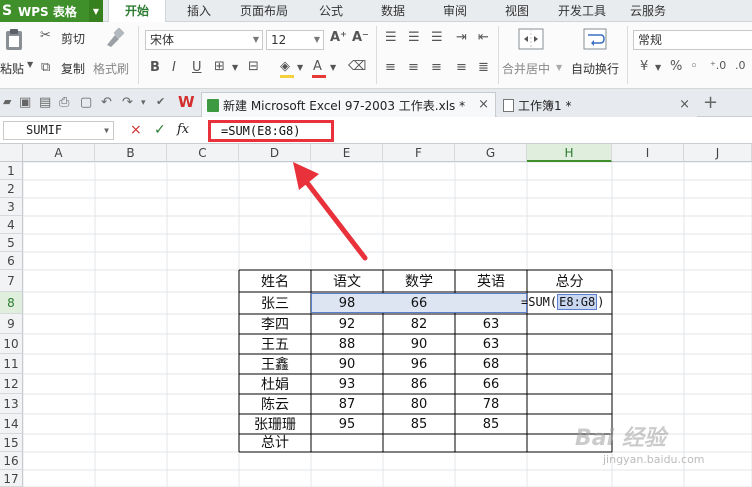 The image size is (752, 487). I want to click on row-header: 10, so click(11, 344).